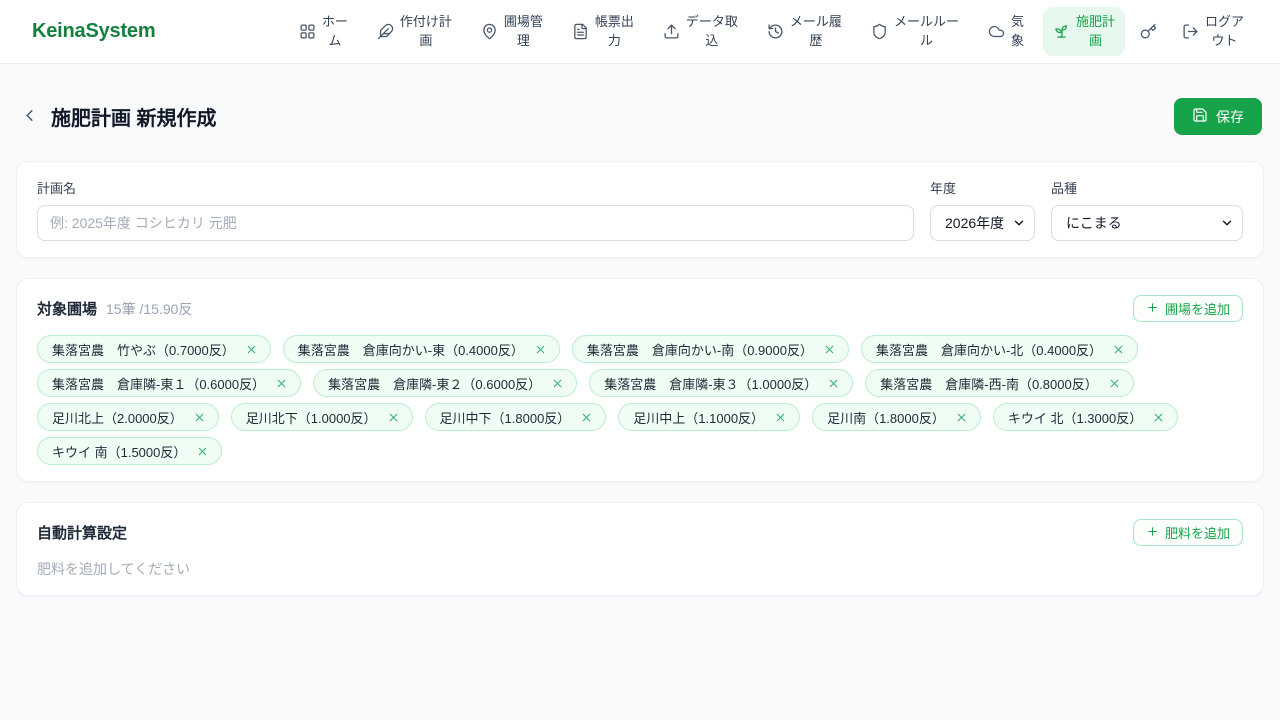 The height and width of the screenshot is (720, 1280). I want to click on field-chip: 集落宮農 倉庫隣-西-南（0.8000反）, so click(999, 383).